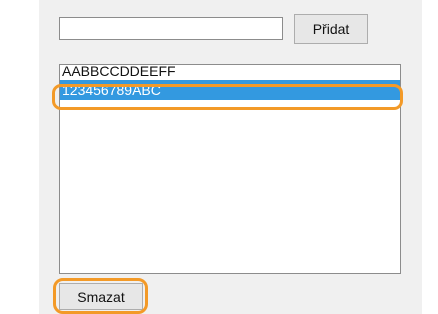  Describe the element at coordinates (230, 90) in the screenshot. I see `list-item-selected: 123456789ABC` at that location.